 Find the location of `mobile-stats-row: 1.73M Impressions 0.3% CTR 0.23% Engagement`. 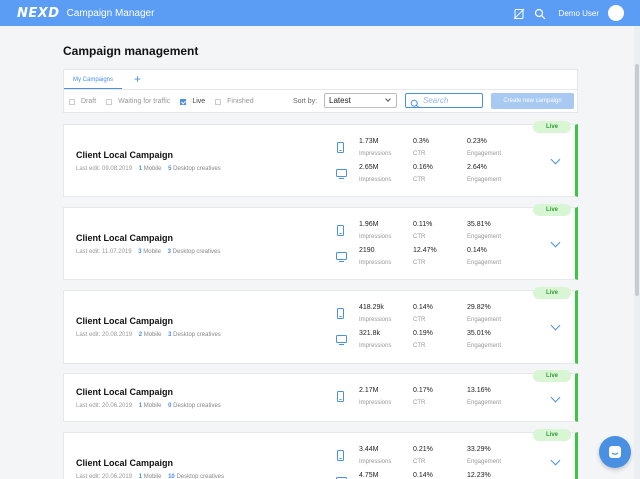

mobile-stats-row: 1.73M Impressions 0.3% CTR 0.23% Engagement is located at coordinates (431, 149).